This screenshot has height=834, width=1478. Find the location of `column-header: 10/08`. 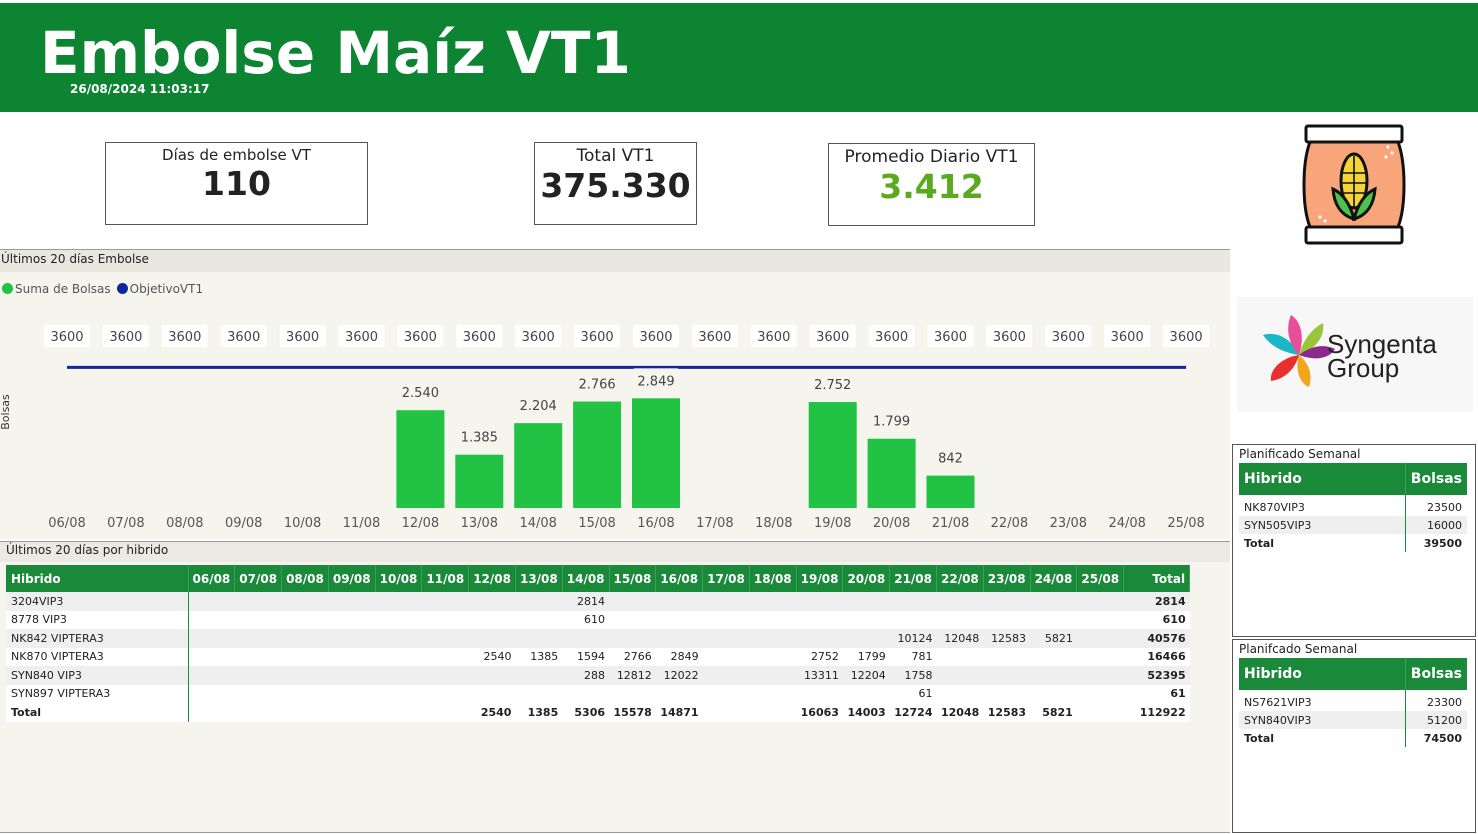

column-header: 10/08 is located at coordinates (399, 578).